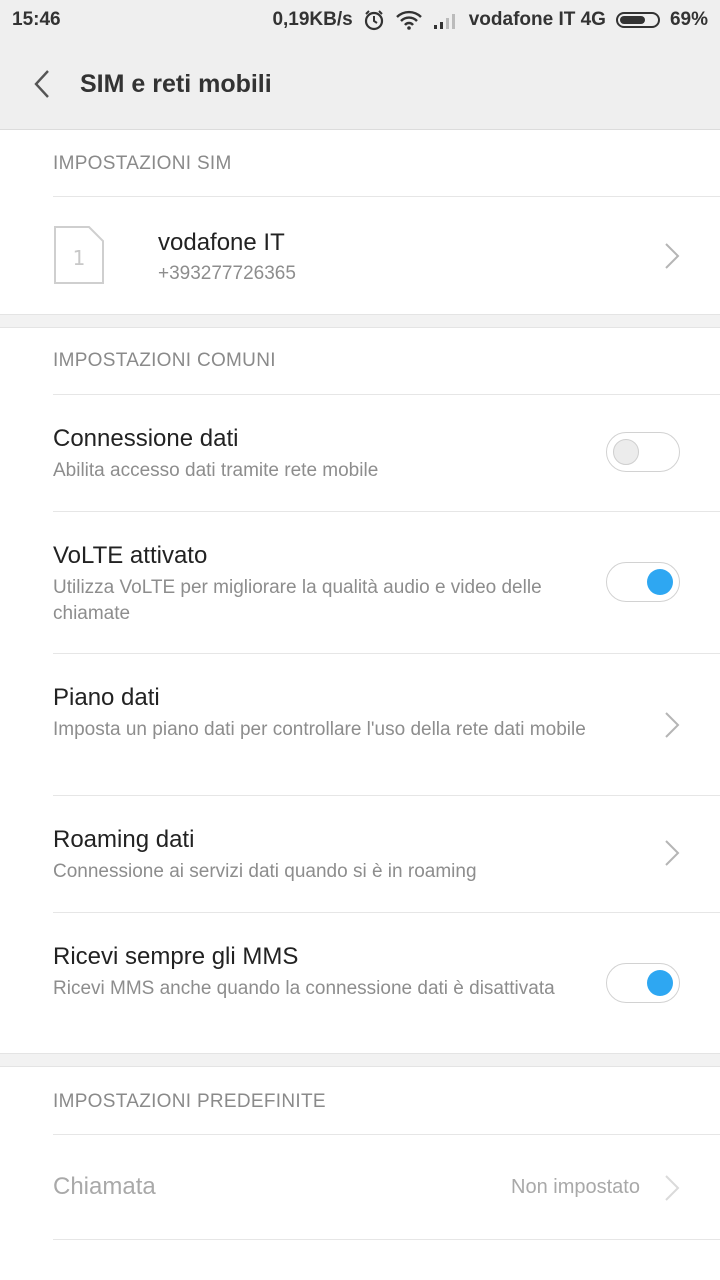  I want to click on row-title: Ricevi sempre gli MMS, so click(176, 956).